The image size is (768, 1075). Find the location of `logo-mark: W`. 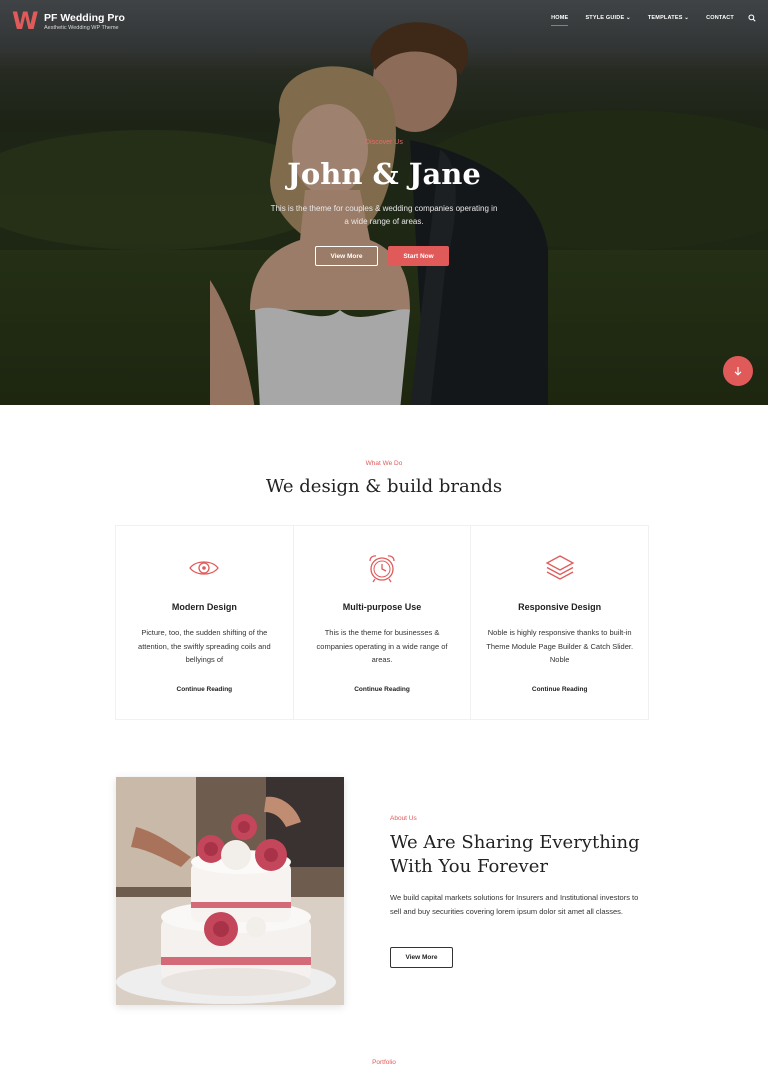

logo-mark: W is located at coordinates (25, 21).